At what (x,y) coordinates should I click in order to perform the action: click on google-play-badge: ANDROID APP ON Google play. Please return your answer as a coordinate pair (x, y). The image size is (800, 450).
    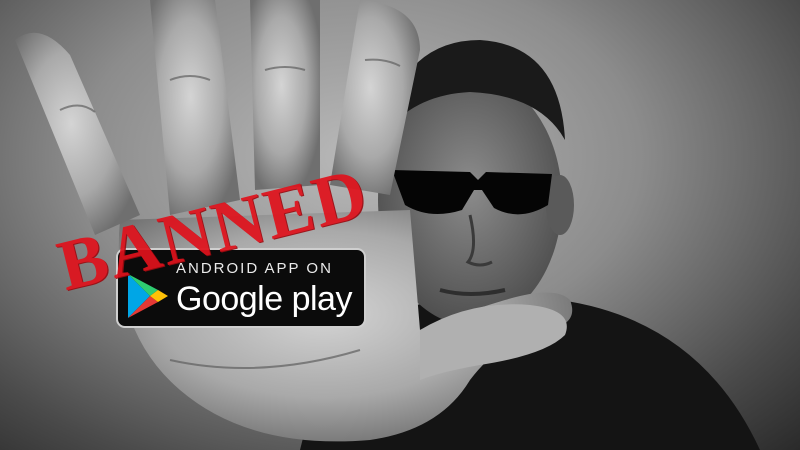
    Looking at the image, I should click on (241, 288).